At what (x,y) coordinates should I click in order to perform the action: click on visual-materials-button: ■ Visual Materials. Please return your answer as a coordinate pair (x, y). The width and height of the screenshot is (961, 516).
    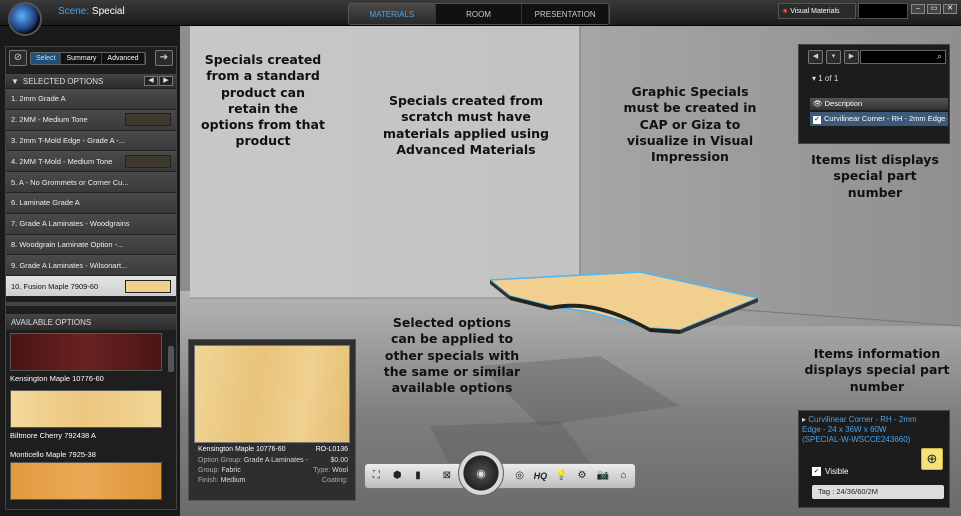
    Looking at the image, I should click on (817, 11).